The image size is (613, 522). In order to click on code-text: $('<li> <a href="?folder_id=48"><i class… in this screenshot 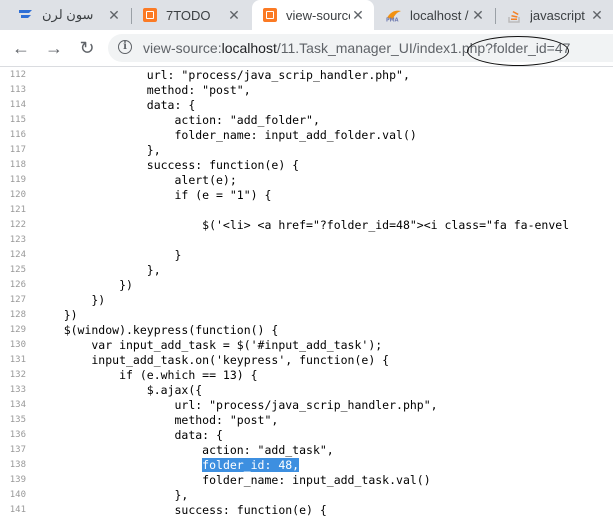, I will do `click(303, 225)`.